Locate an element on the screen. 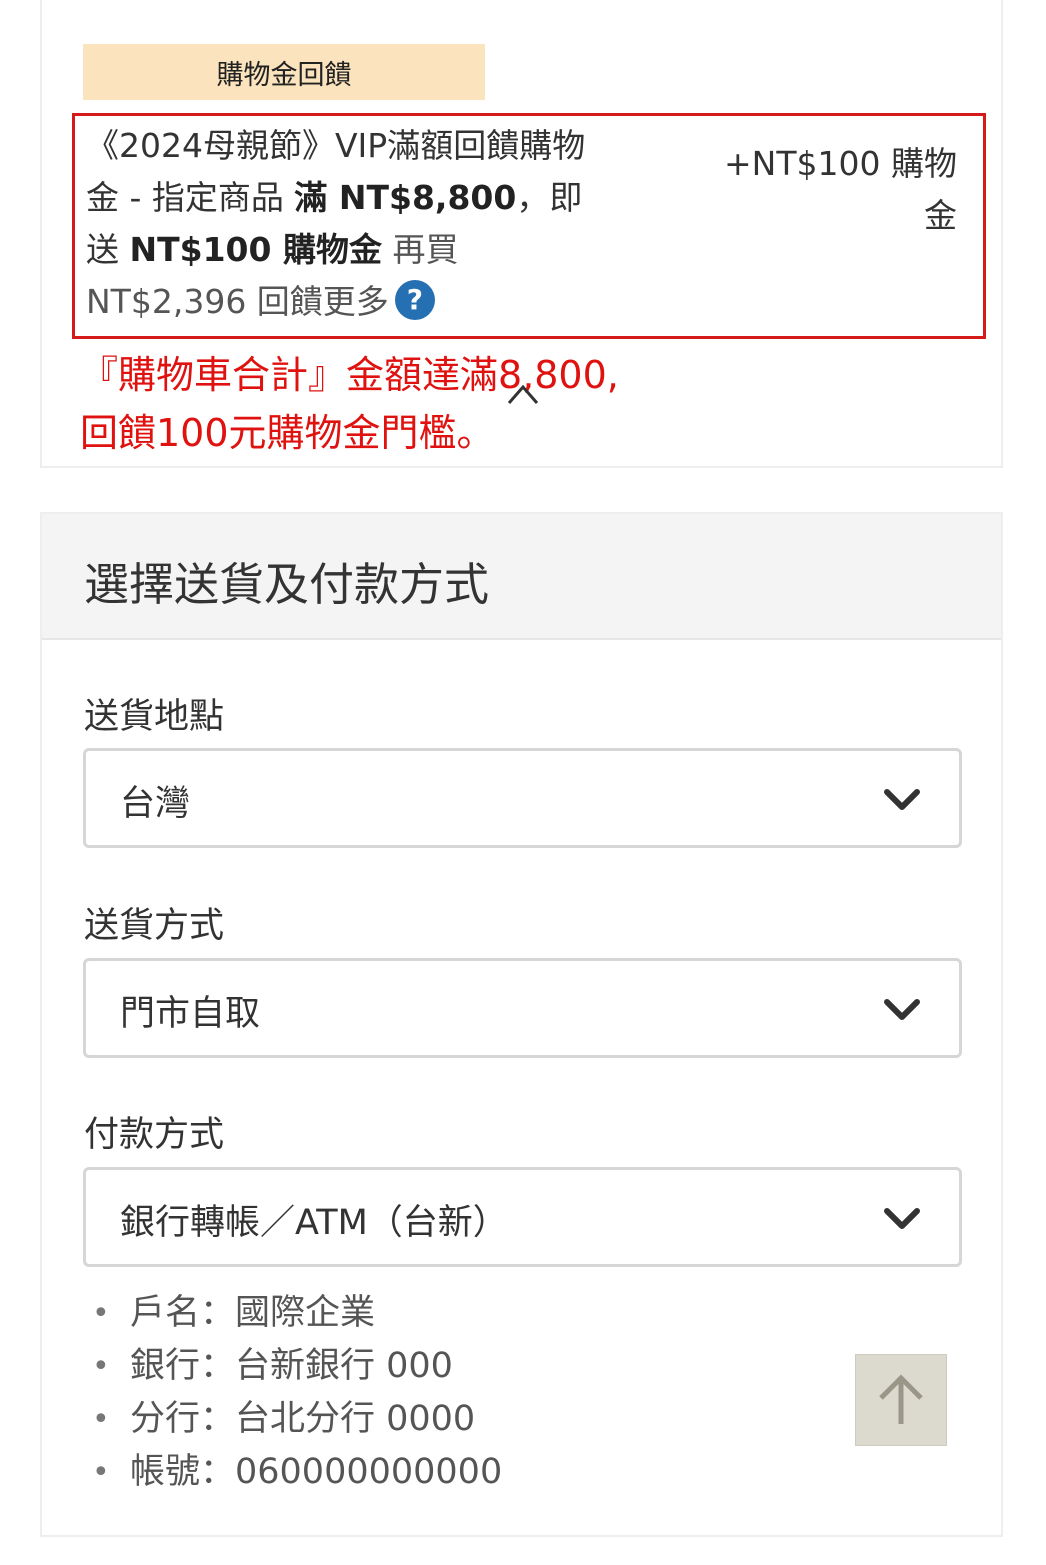 Image resolution: width=1046 pixels, height=1565 pixels. promo-more-label: 再買 is located at coordinates (420, 249).